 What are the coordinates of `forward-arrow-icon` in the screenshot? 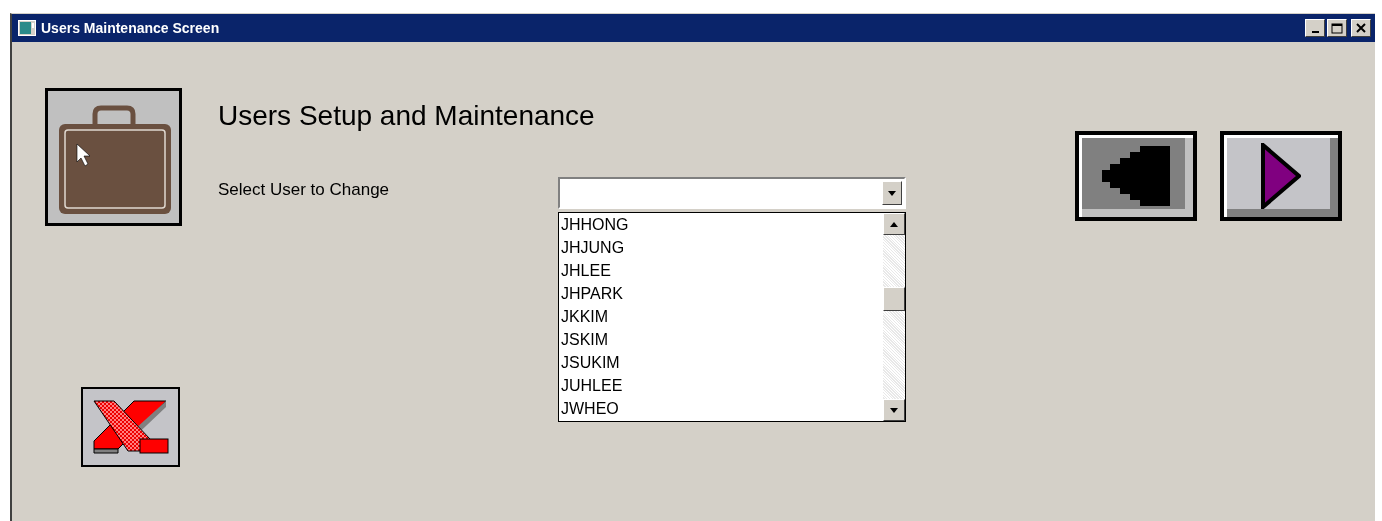 It's located at (1281, 176).